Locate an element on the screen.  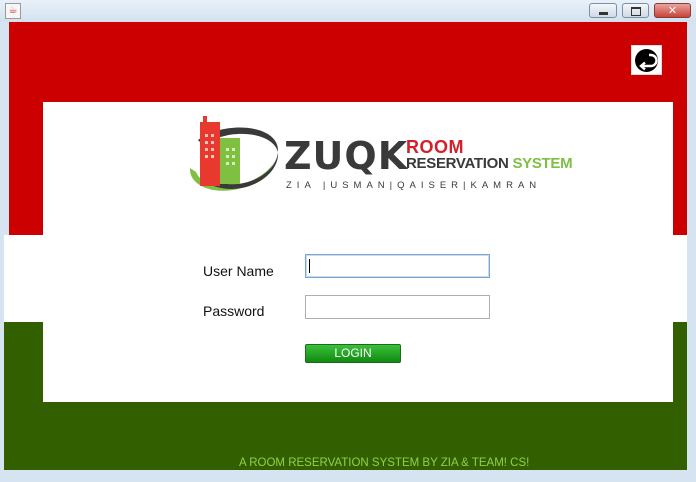
username-input is located at coordinates (397, 266).